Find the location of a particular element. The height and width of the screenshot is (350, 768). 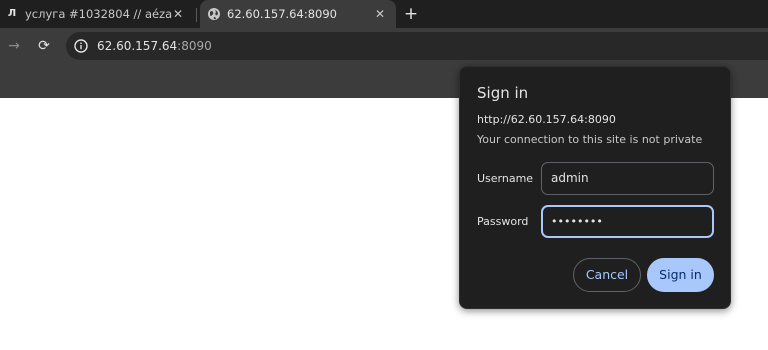

password-field: •••••••• is located at coordinates (627, 221).